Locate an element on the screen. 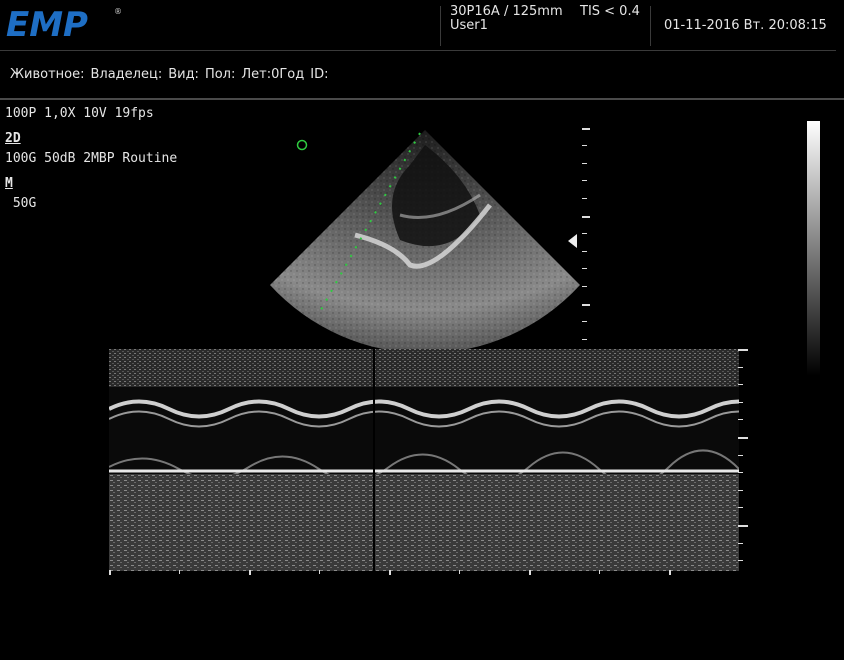  emp-logo: EMP ® is located at coordinates (64, 24).